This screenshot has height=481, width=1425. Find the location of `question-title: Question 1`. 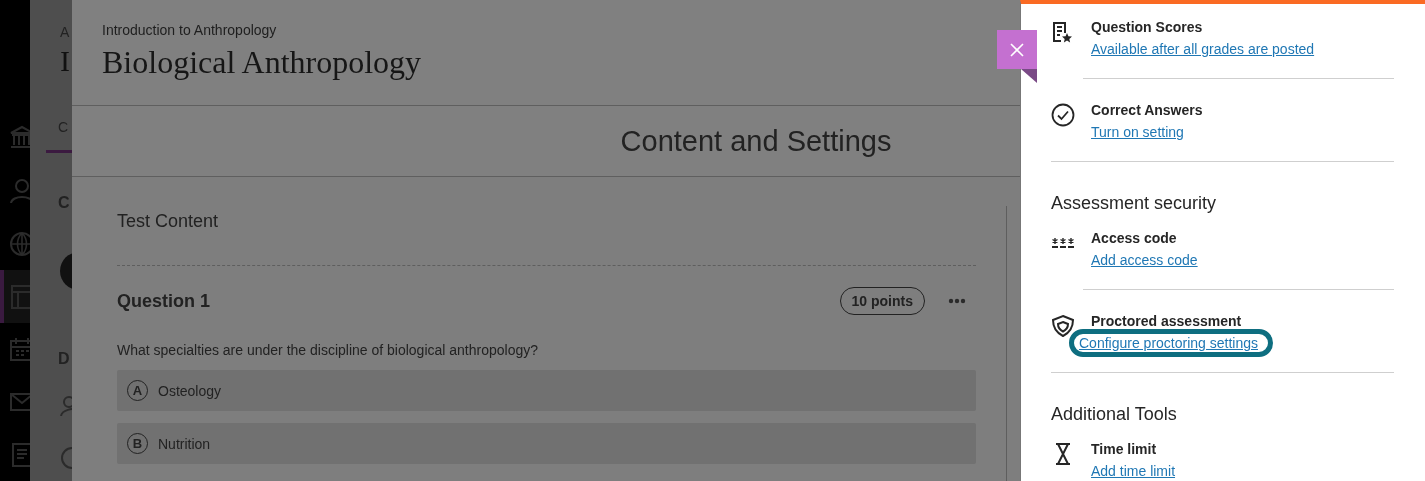

question-title: Question 1 is located at coordinates (163, 301).